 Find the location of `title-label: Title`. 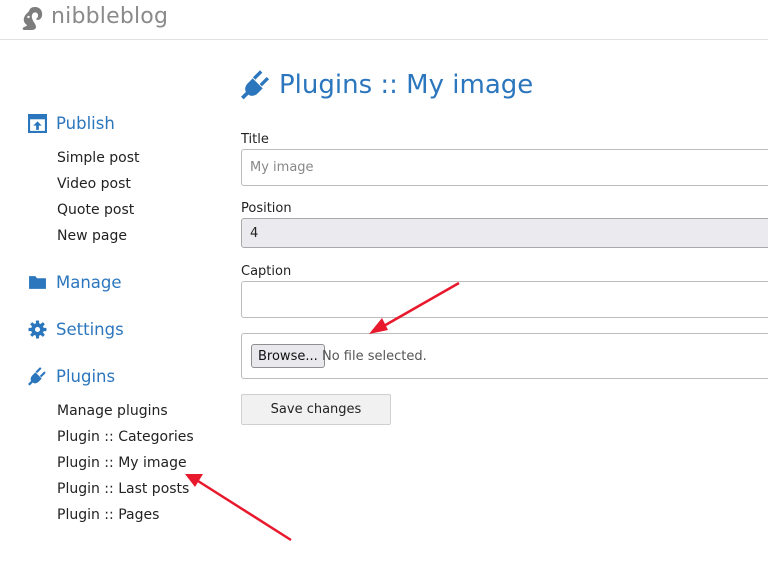

title-label: Title is located at coordinates (255, 139).